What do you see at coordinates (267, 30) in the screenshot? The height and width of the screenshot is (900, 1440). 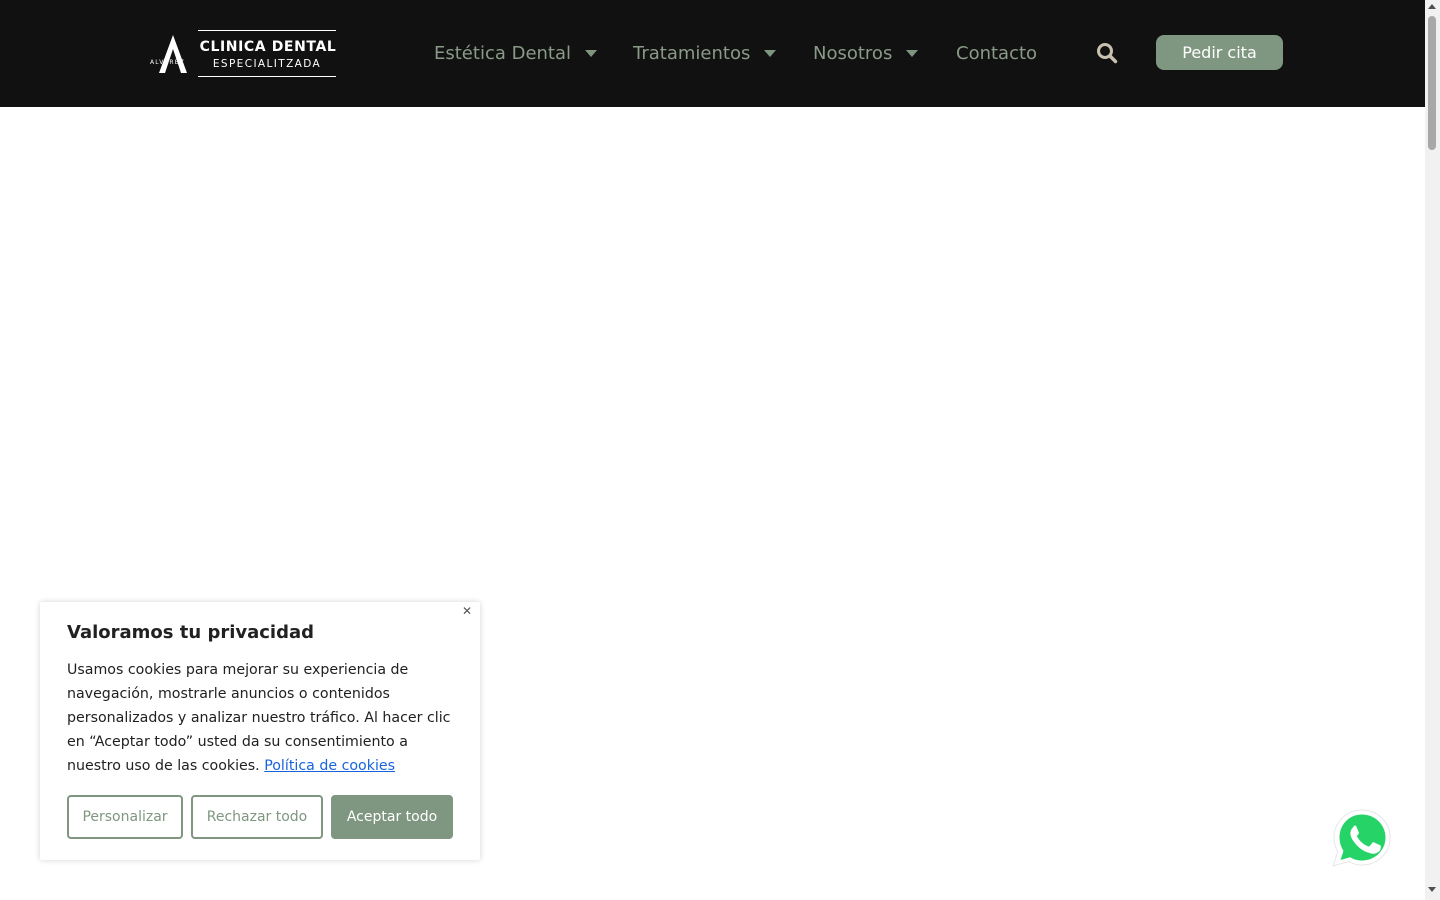 I see `logo-top-rule` at bounding box center [267, 30].